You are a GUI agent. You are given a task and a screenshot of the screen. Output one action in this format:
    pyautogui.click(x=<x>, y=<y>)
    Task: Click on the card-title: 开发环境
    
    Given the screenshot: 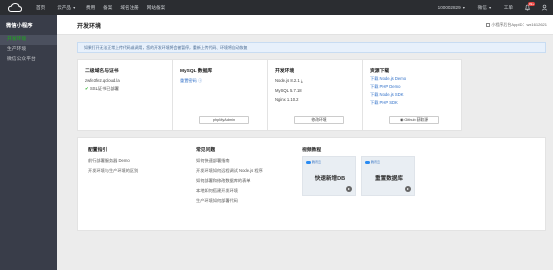 What is the action you would take?
    pyautogui.click(x=285, y=71)
    